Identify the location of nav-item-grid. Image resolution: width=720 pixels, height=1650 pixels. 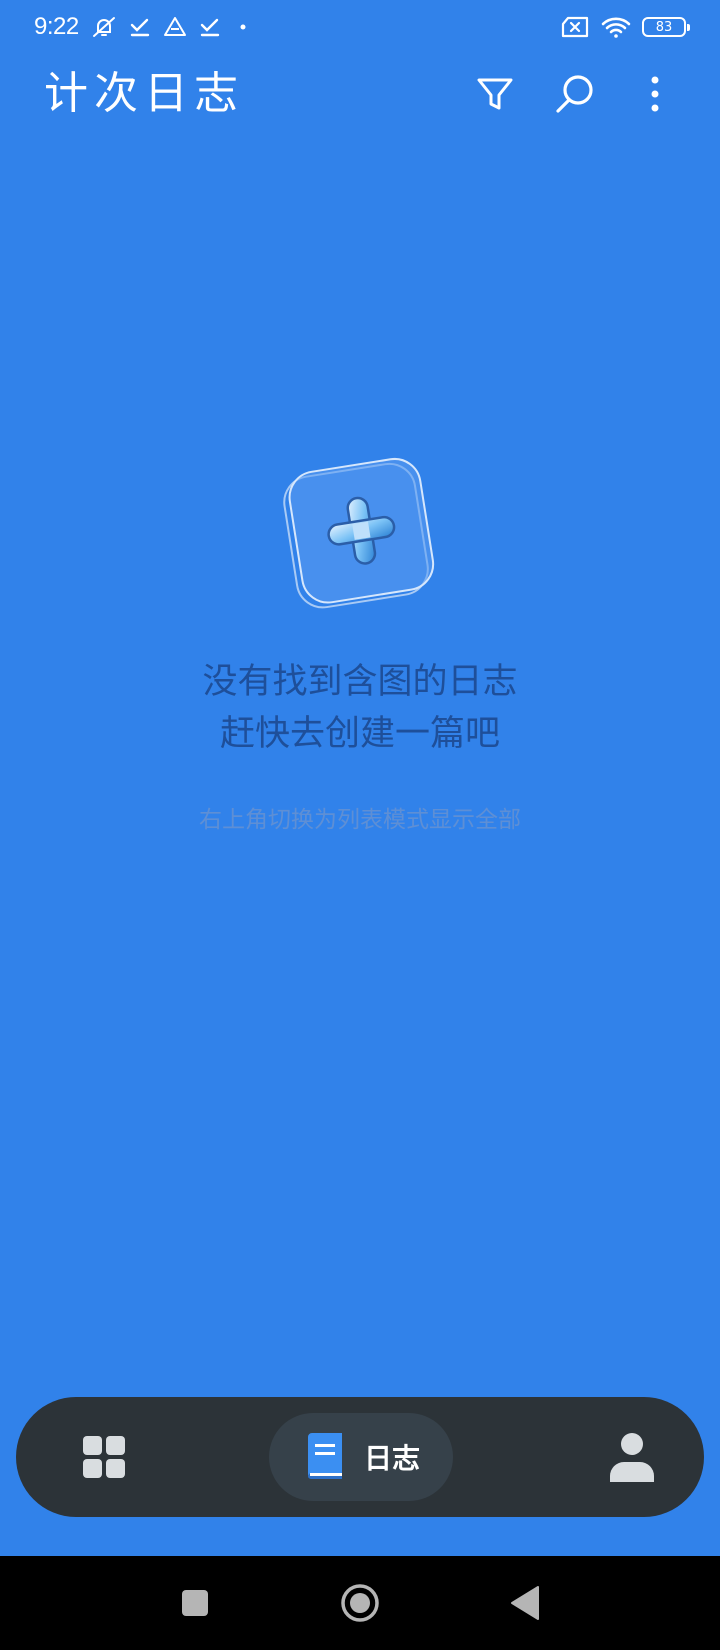
(104, 1457).